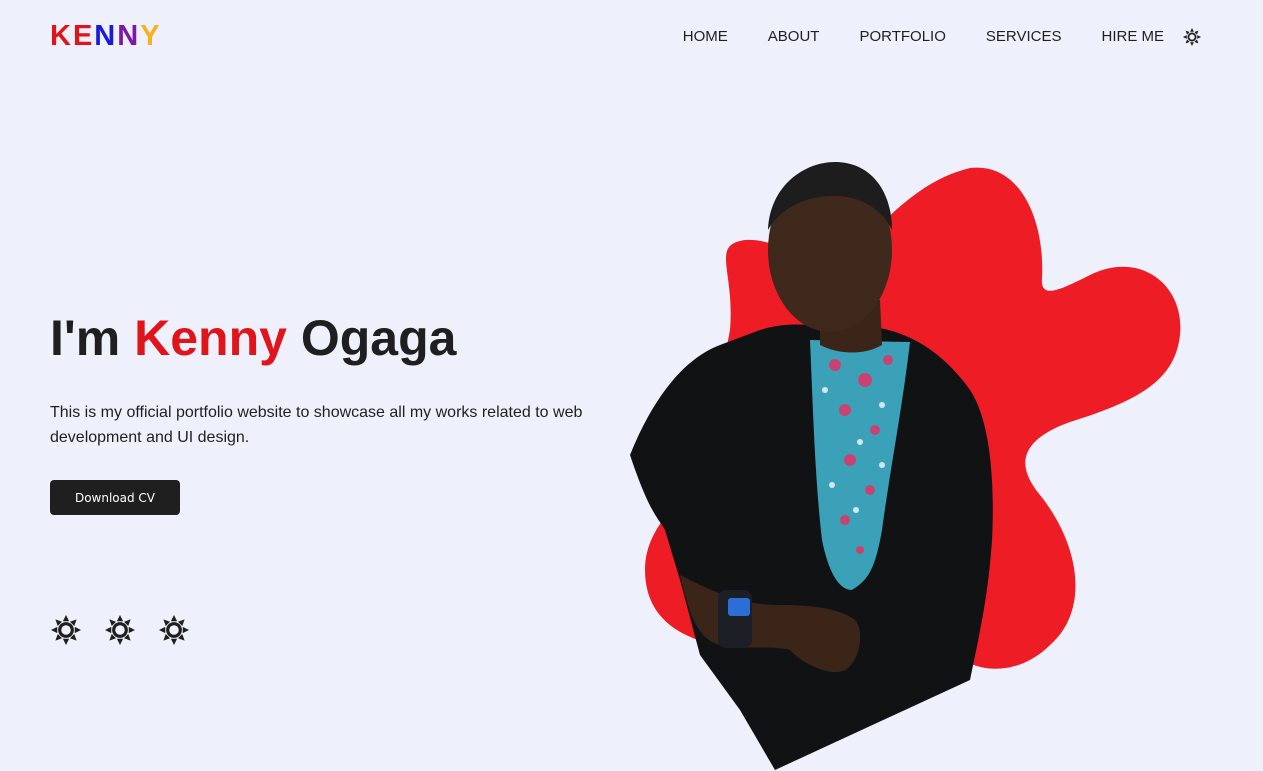 Image resolution: width=1263 pixels, height=771 pixels. Describe the element at coordinates (115, 497) in the screenshot. I see `download-cv-button: Download CV` at that location.